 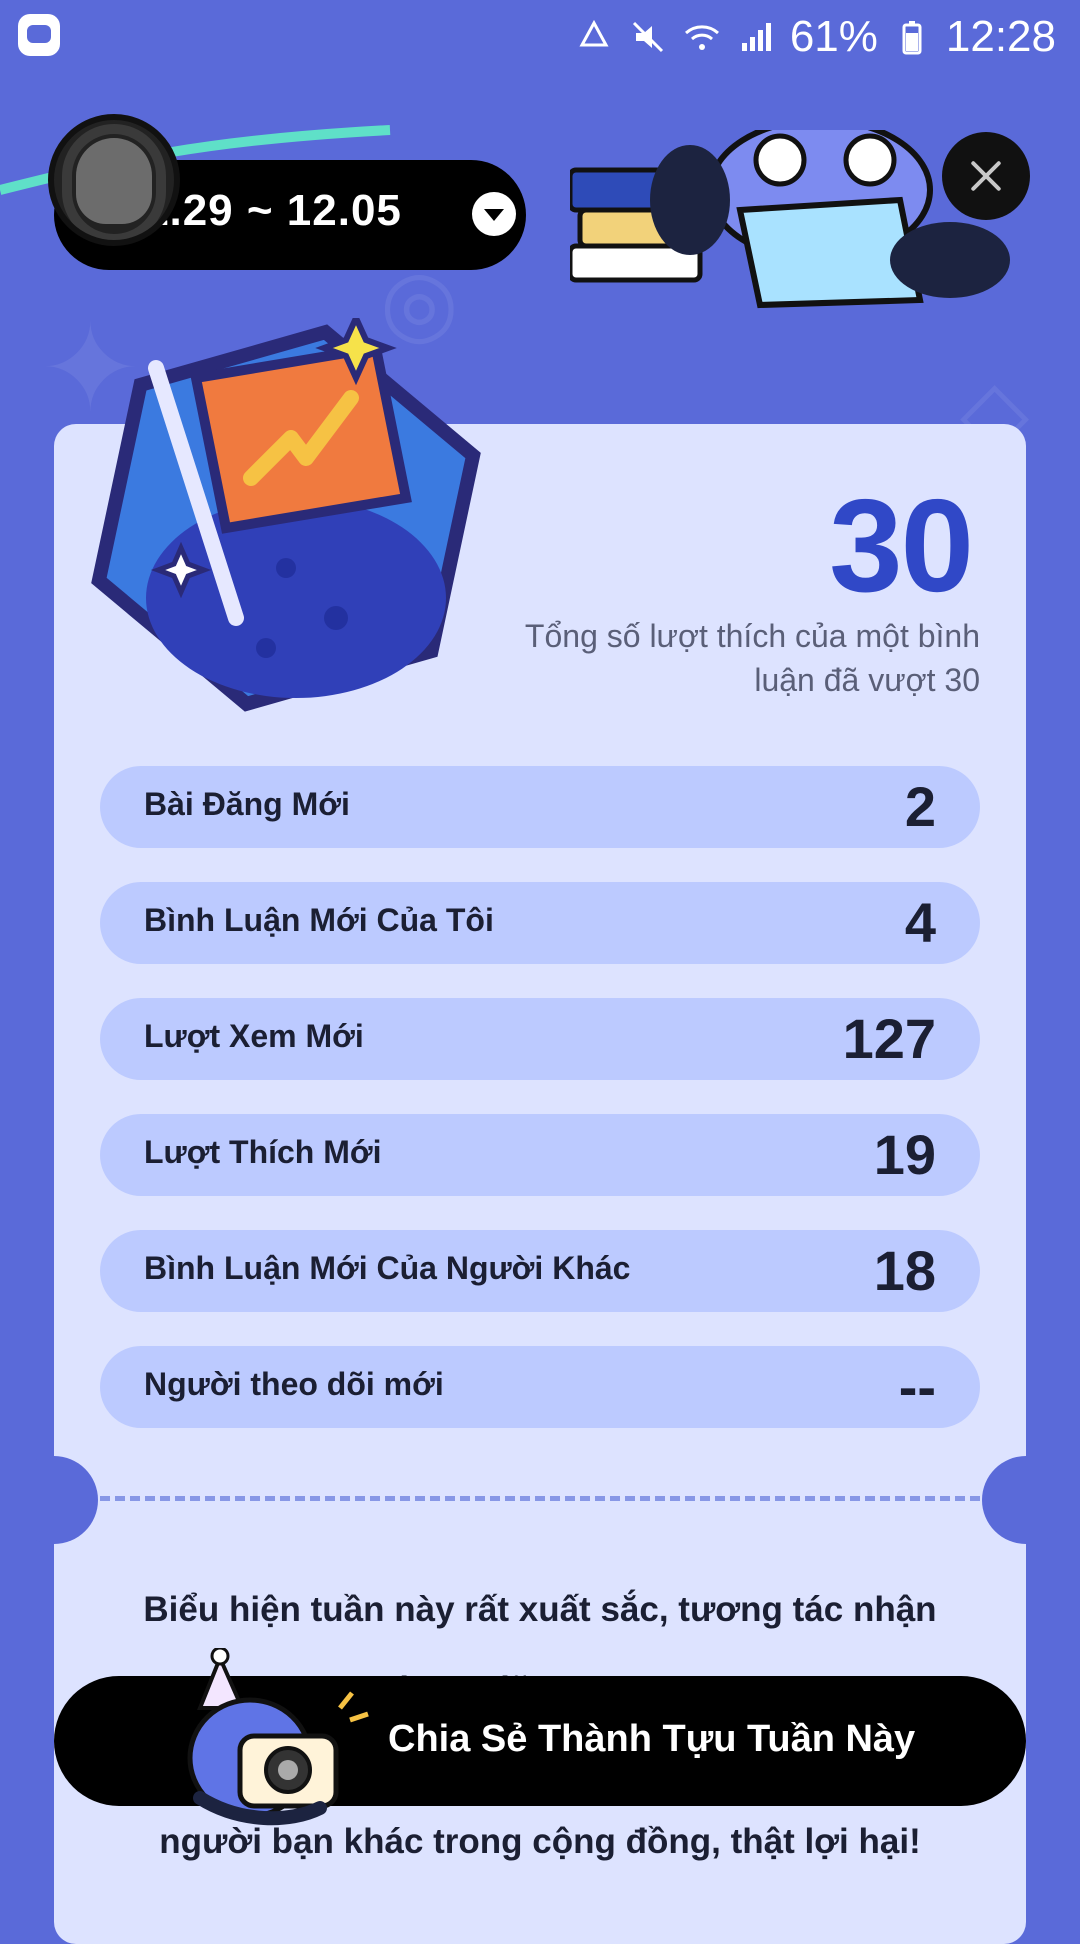 What do you see at coordinates (273, 210) in the screenshot?
I see `date-range-label: 1.29 ~ 12.05` at bounding box center [273, 210].